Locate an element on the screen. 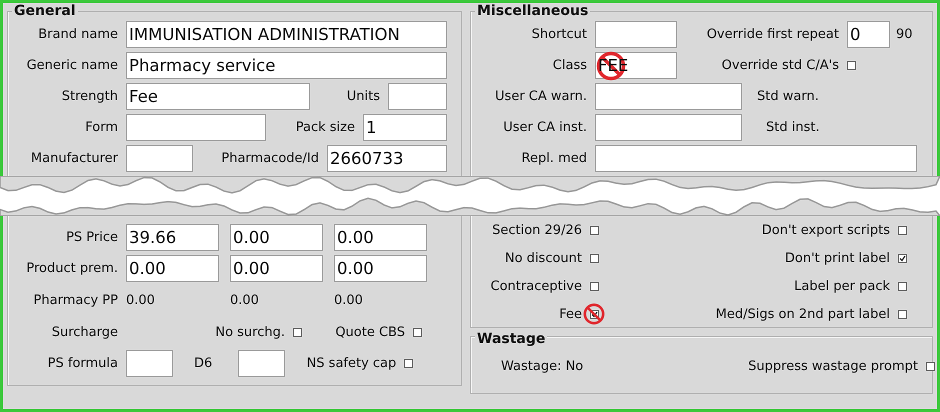  option-label: Don't export scripts is located at coordinates (825, 230).